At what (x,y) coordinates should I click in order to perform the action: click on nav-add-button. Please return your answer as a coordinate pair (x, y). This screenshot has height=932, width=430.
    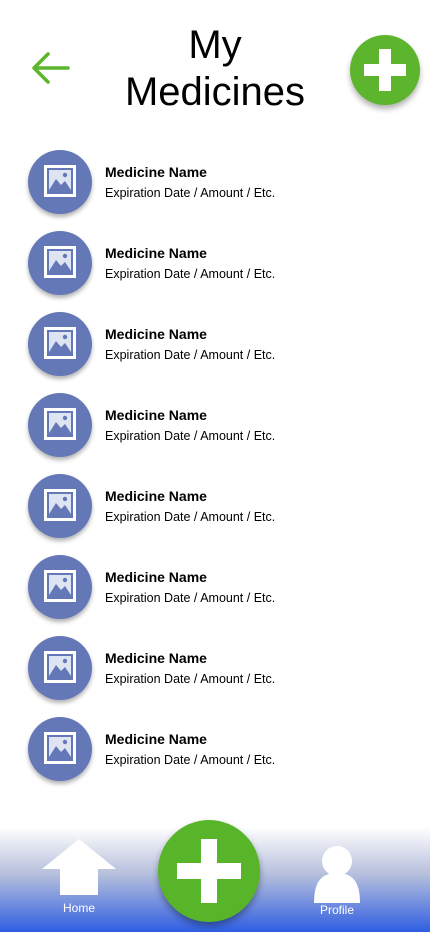
    Looking at the image, I should click on (209, 871).